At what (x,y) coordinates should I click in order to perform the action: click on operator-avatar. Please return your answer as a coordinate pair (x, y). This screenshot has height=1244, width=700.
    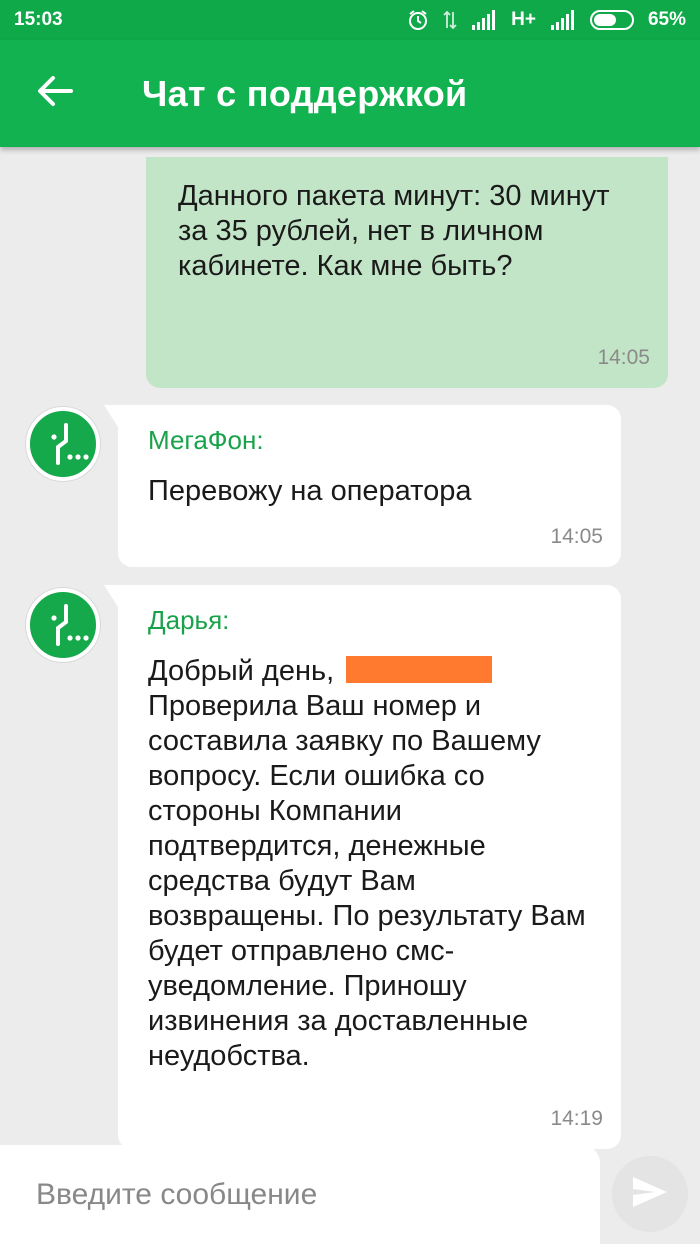
    Looking at the image, I should click on (63, 625).